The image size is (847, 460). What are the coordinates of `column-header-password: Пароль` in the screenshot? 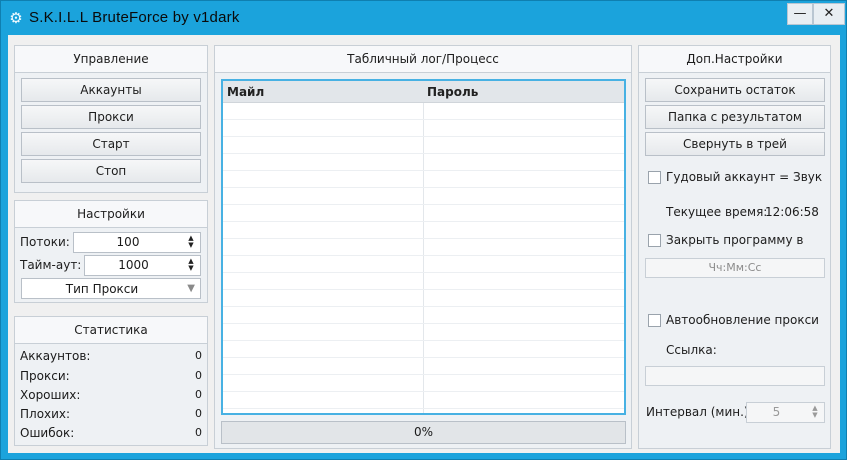 It's located at (452, 92).